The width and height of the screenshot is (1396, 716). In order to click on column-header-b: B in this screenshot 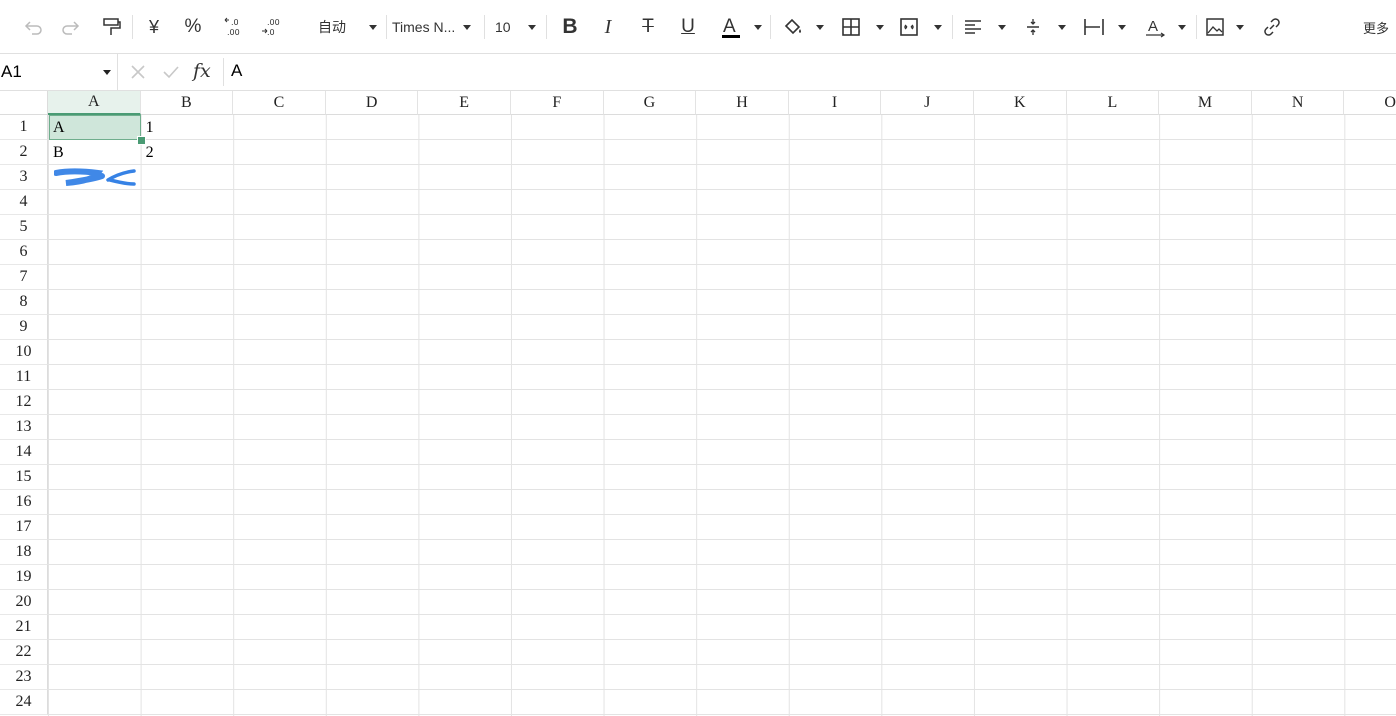, I will do `click(187, 103)`.